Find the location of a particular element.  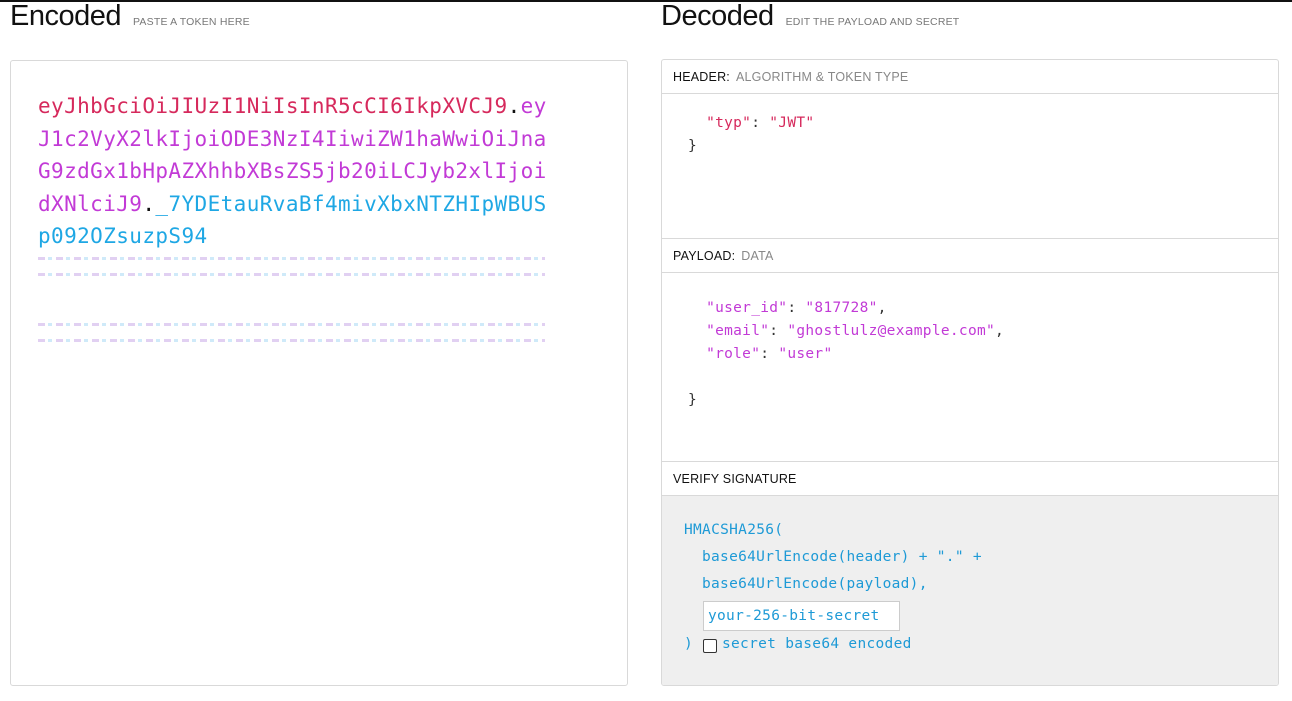

decoded-heading: Decoded EDIT THE PAYLOAD AND SECRET is located at coordinates (810, 19).